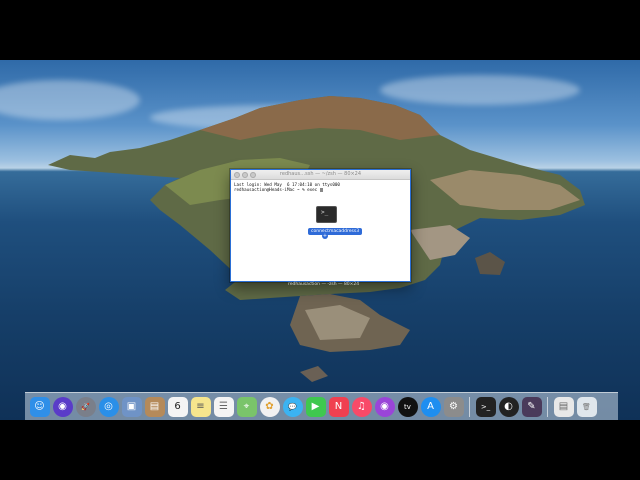  I want to click on copy-plus-badge: +, so click(325, 236).